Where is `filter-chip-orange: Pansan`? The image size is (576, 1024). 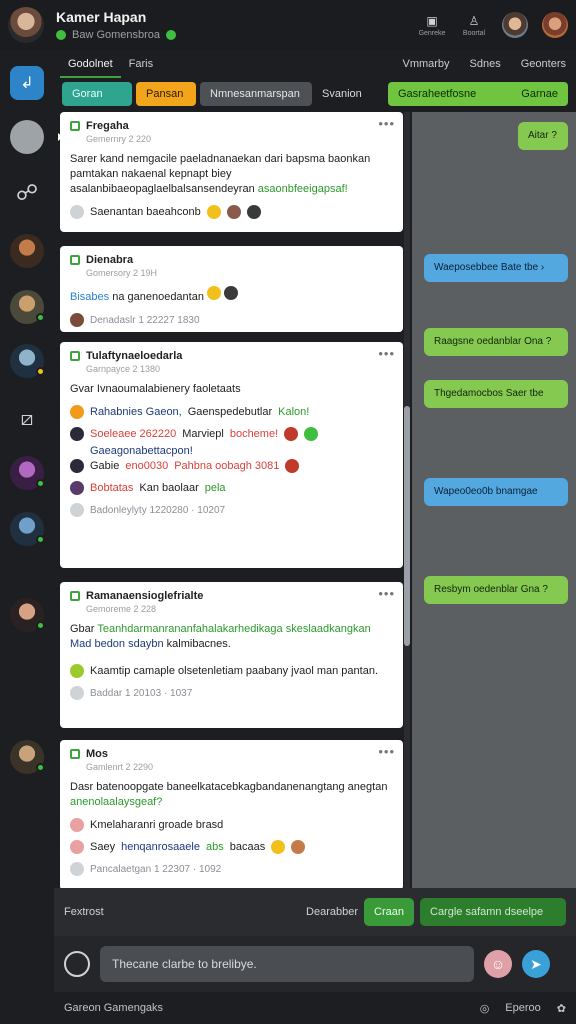
filter-chip-orange: Pansan is located at coordinates (166, 94).